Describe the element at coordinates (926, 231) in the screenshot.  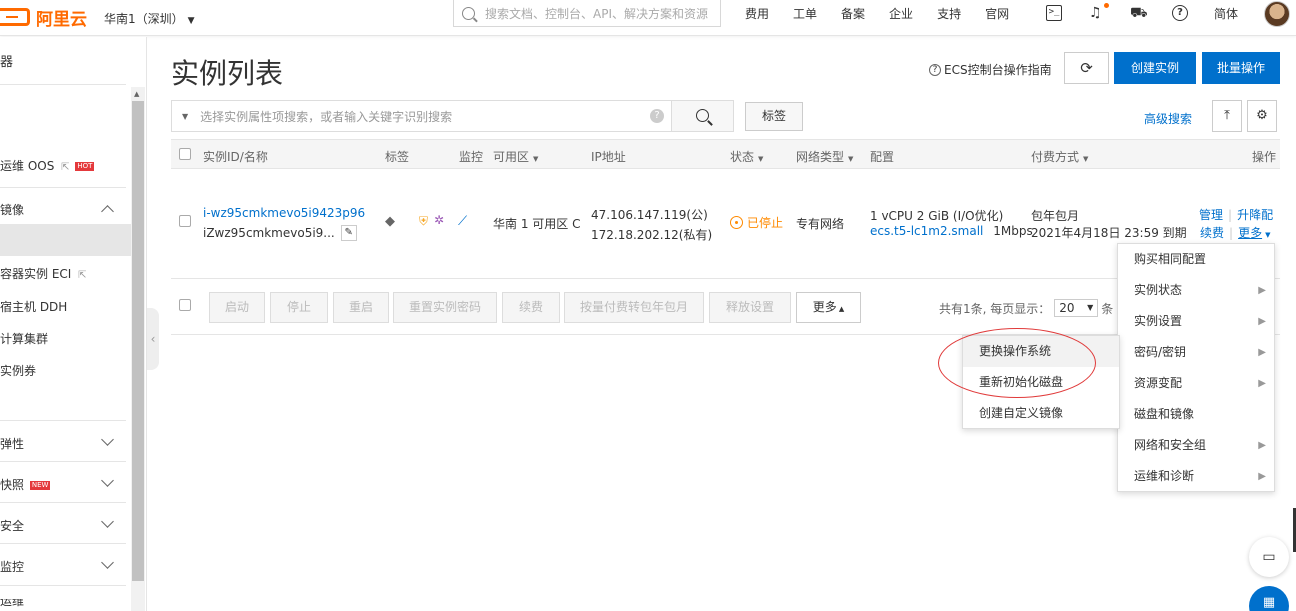
I see `instance-type-link: ecs.t5-lc1m2.small` at that location.